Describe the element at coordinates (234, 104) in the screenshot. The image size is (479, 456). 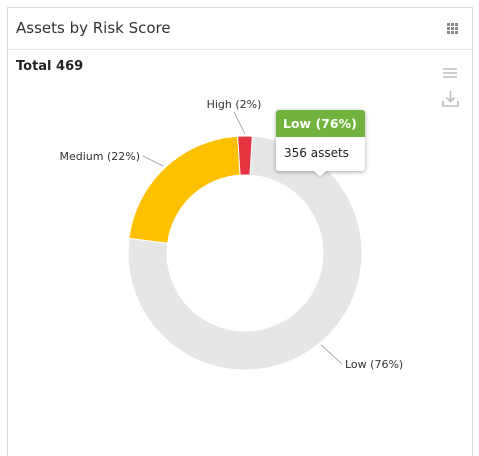
I see `label-high: High (2%)` at that location.